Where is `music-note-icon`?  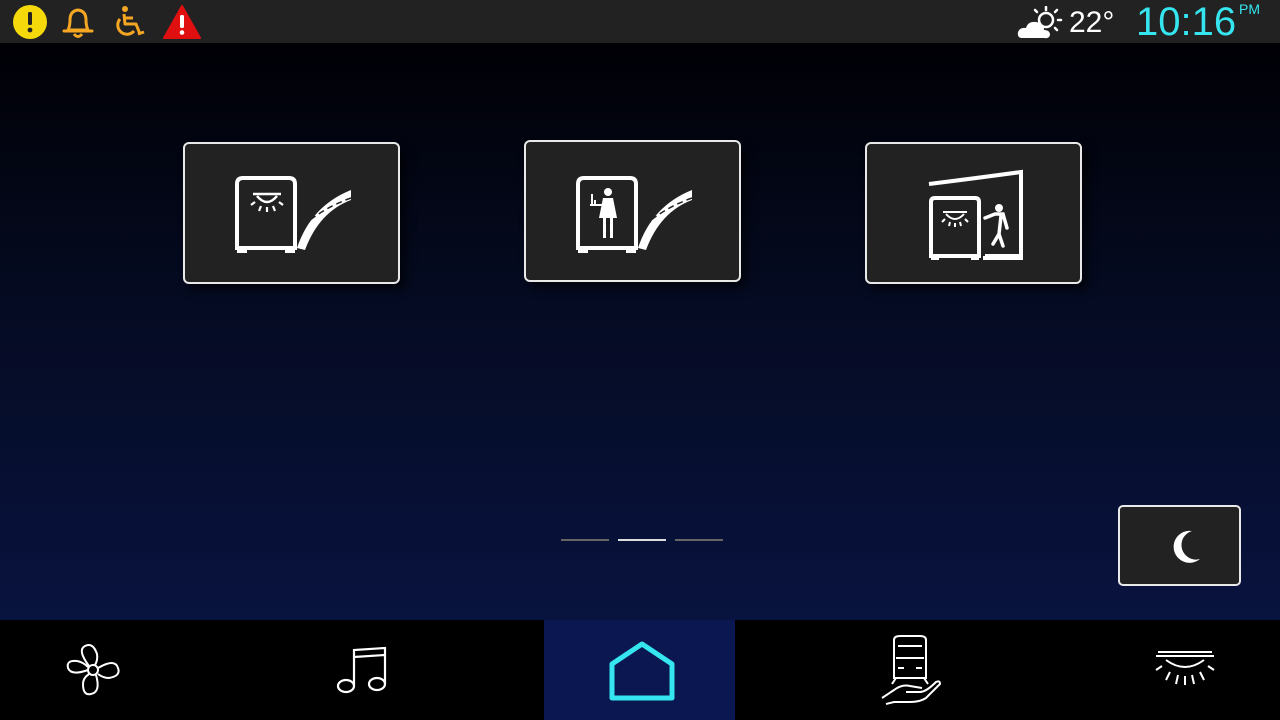
music-note-icon is located at coordinates (361, 670).